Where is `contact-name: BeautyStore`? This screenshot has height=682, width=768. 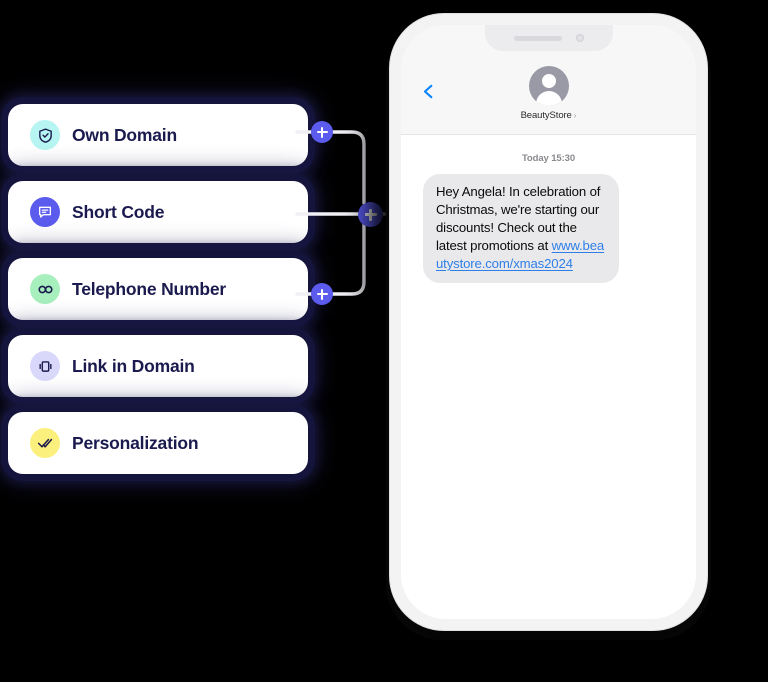
contact-name: BeautyStore is located at coordinates (546, 115).